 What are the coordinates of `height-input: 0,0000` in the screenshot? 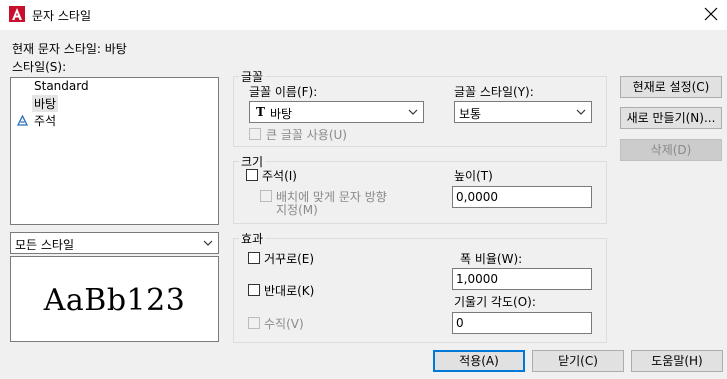 It's located at (522, 197).